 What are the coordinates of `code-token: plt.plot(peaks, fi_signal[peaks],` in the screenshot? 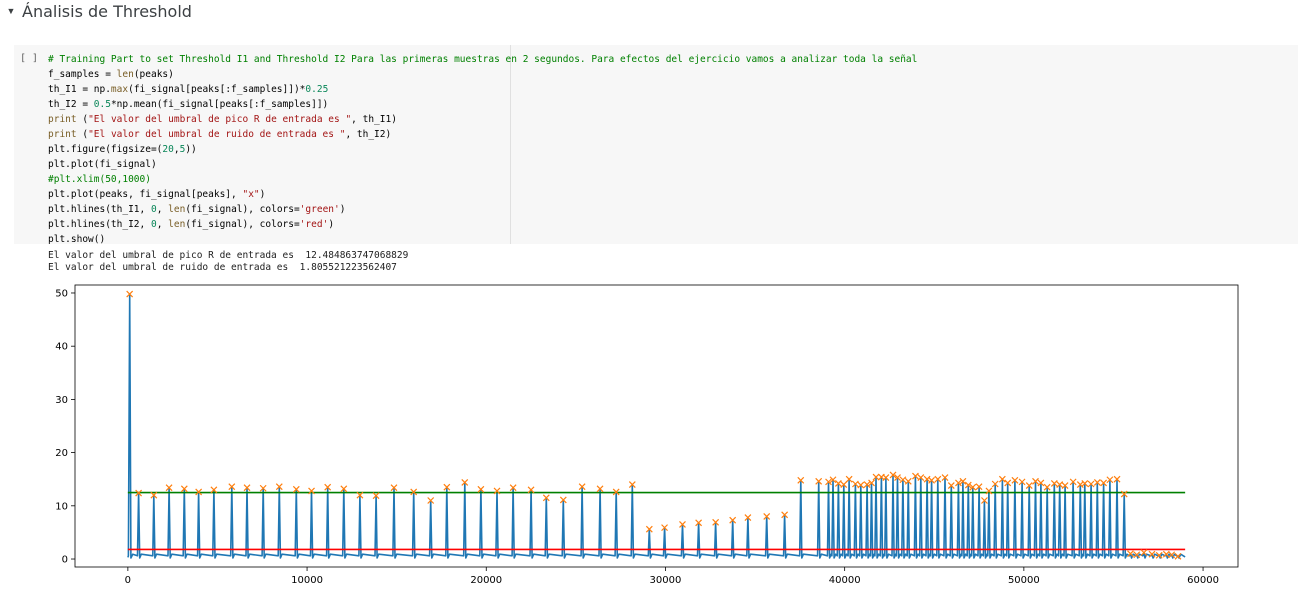 It's located at (145, 194).